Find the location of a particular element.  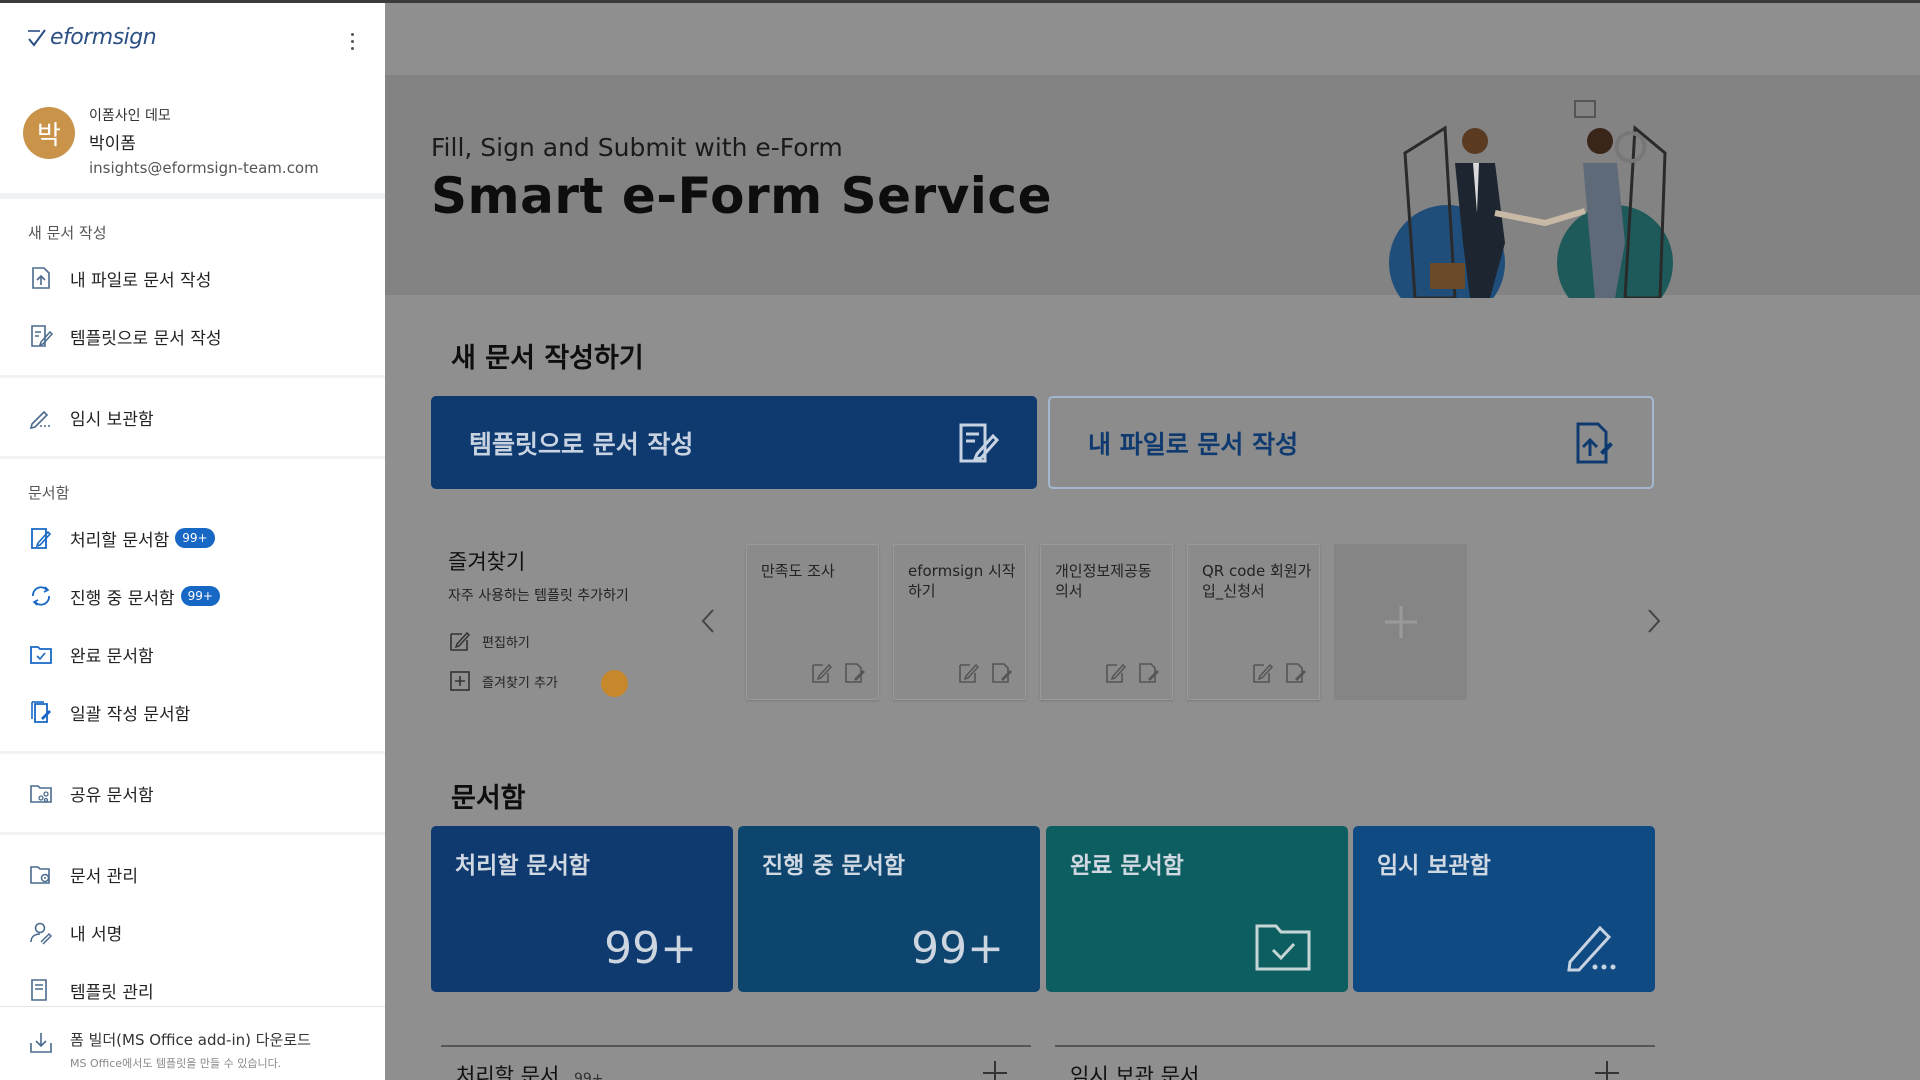

carousel-prev-icon is located at coordinates (708, 621).